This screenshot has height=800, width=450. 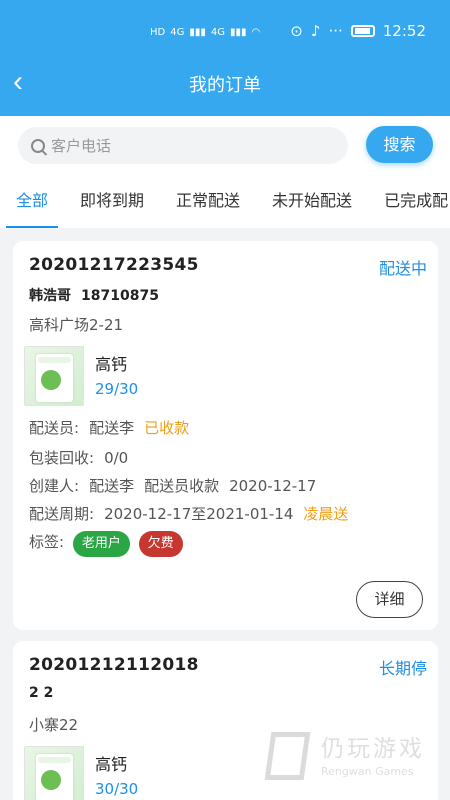 What do you see at coordinates (76, 325) in the screenshot?
I see `customer-address: 高科广场2-21` at bounding box center [76, 325].